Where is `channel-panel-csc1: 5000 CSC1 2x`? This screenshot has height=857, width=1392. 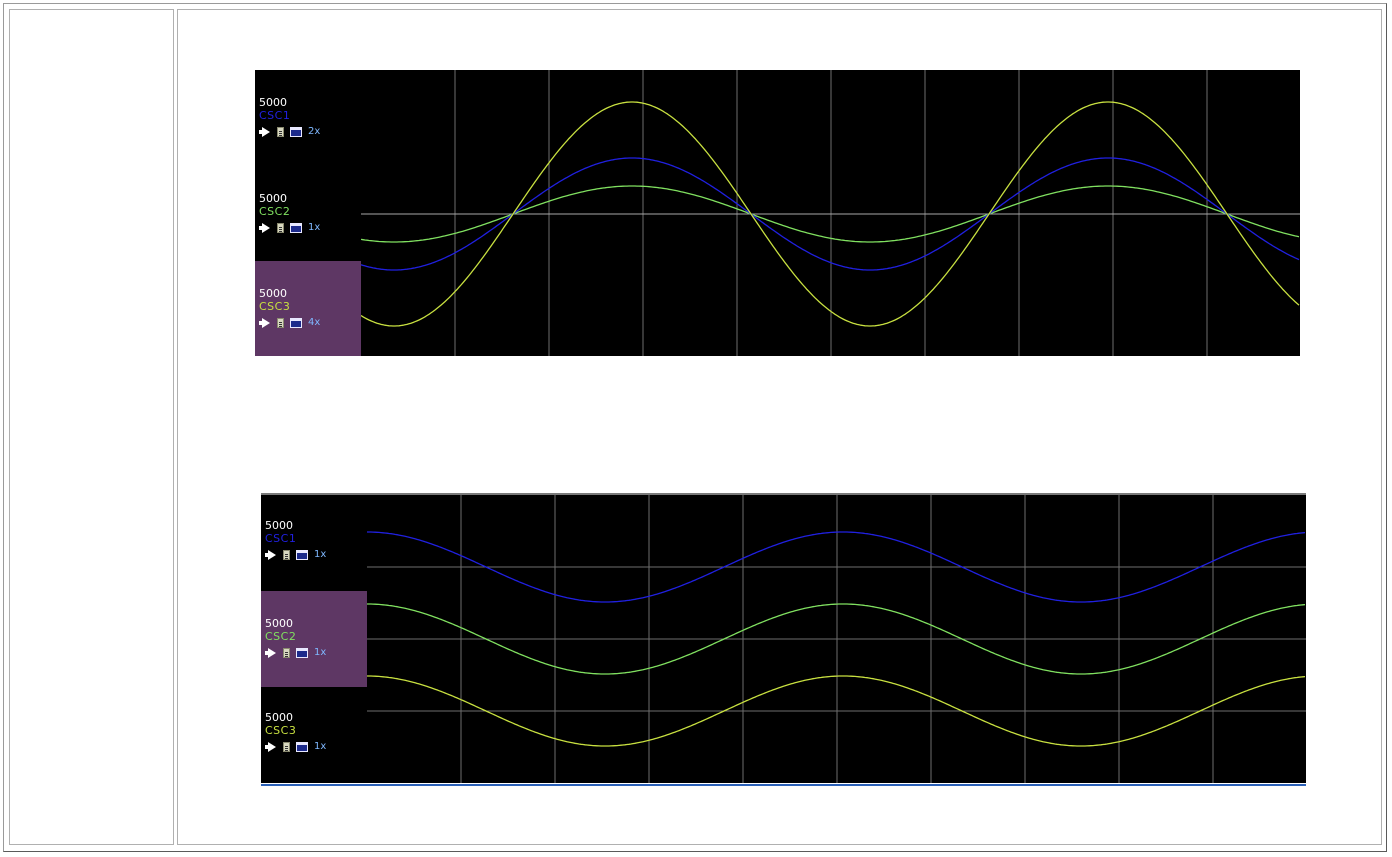 channel-panel-csc1: 5000 CSC1 2x is located at coordinates (308, 143).